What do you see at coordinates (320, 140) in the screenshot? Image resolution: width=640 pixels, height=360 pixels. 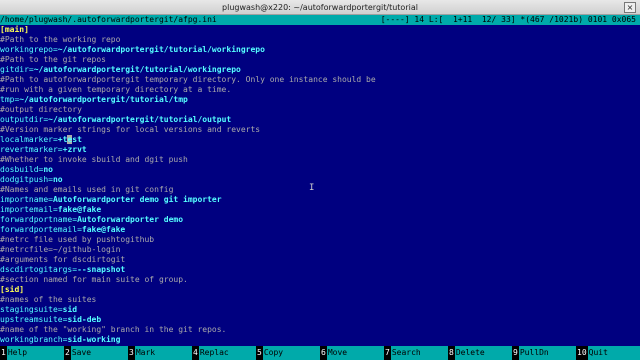 I see `editor-line: localmarker=+test` at bounding box center [320, 140].